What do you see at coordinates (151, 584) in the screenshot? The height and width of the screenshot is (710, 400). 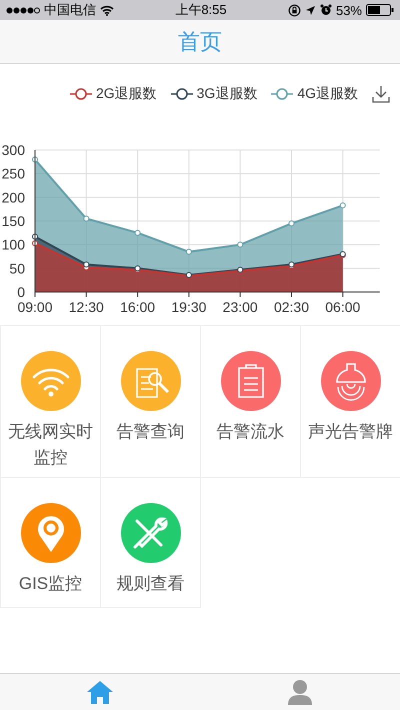 I see `menu-label: 规则查看` at bounding box center [151, 584].